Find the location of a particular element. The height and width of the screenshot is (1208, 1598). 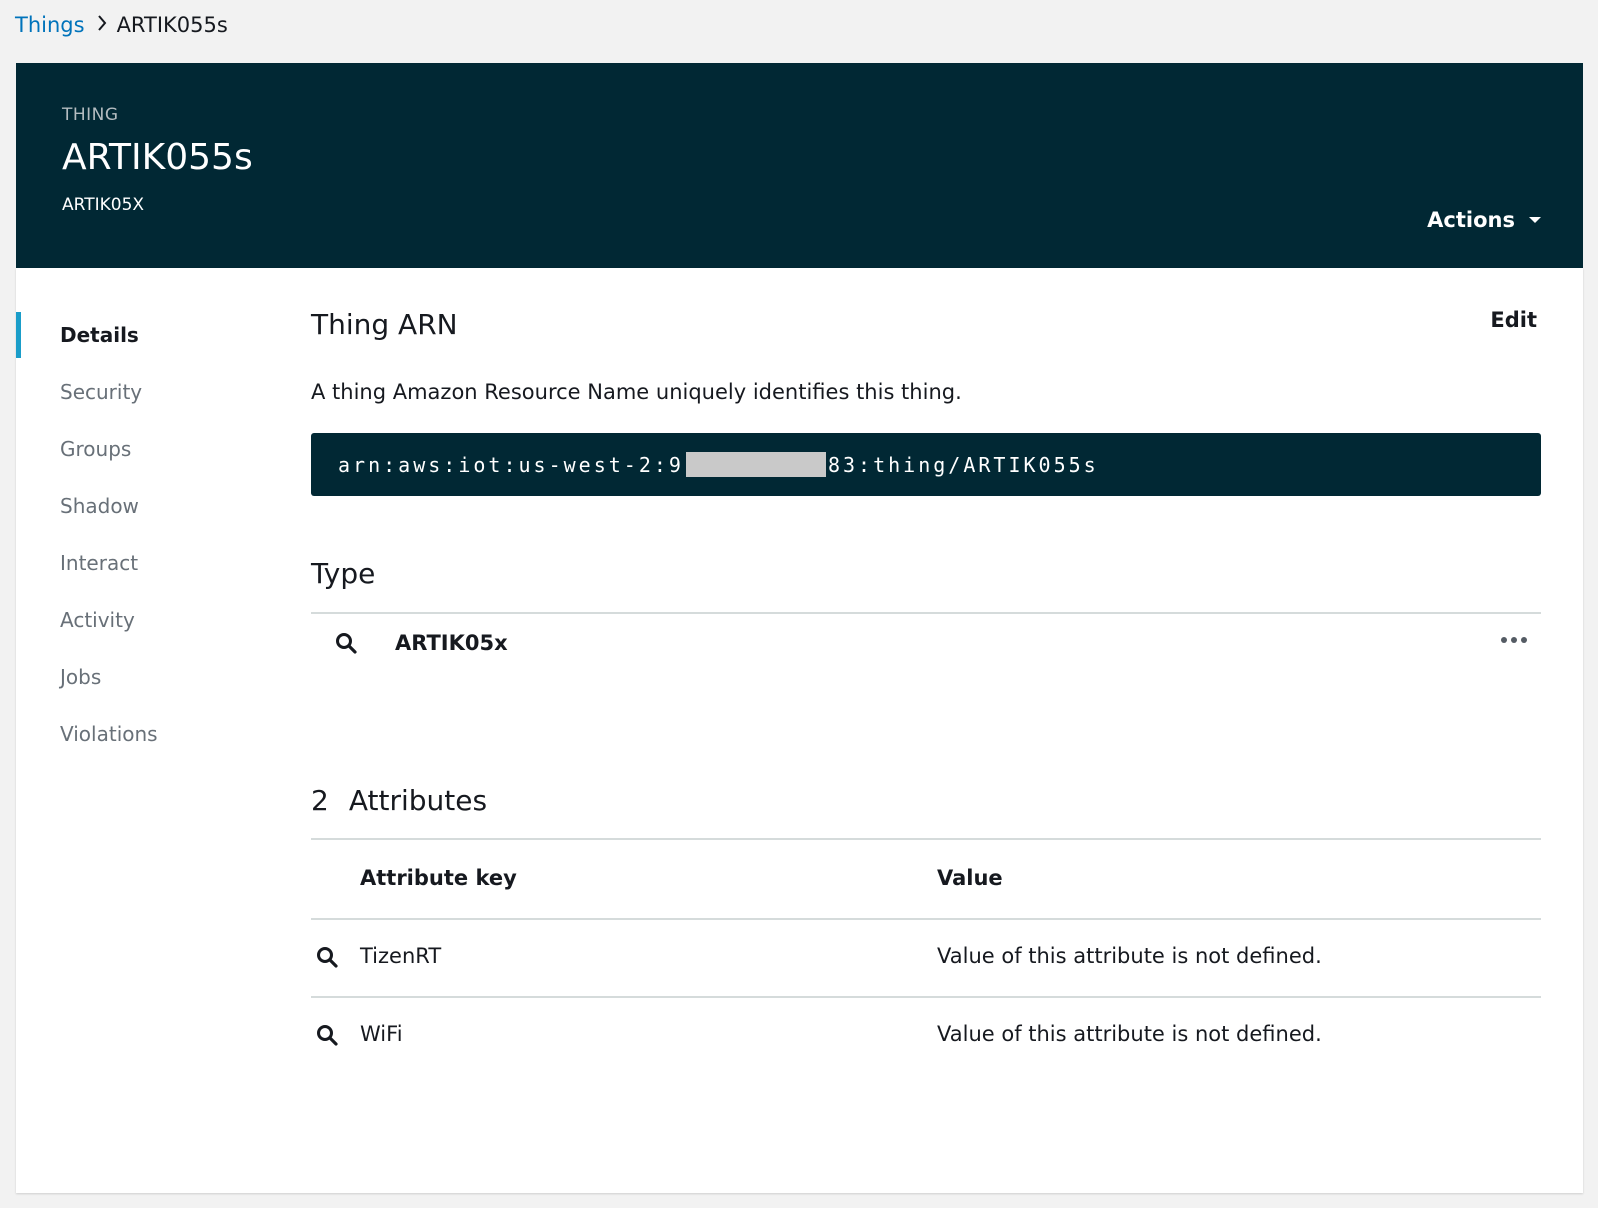

actions-label: Actions is located at coordinates (1471, 220).